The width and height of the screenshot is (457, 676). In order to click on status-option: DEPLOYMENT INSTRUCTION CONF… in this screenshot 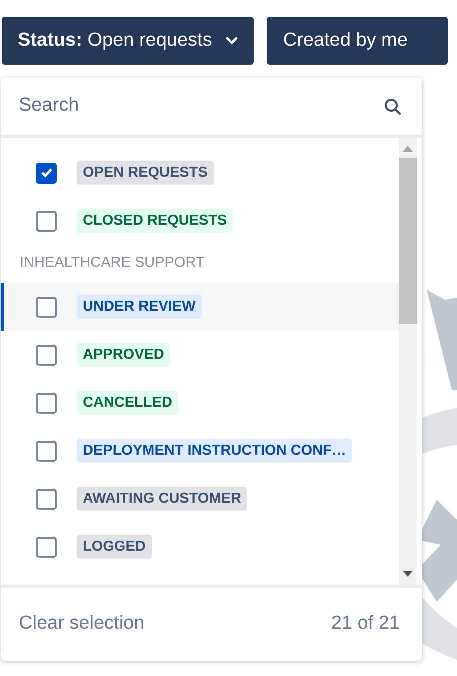, I will do `click(200, 451)`.